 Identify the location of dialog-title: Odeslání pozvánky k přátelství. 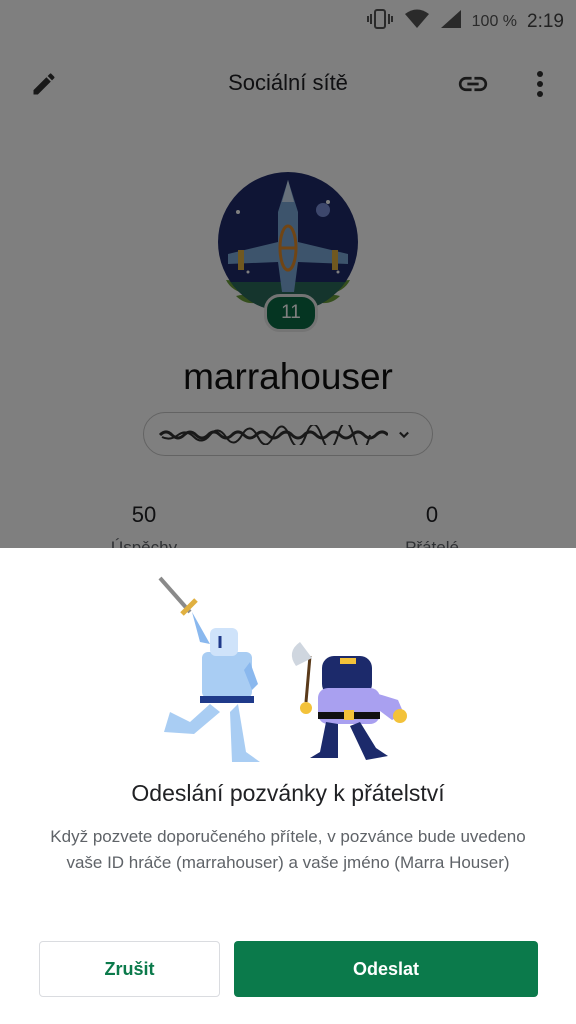
(288, 793).